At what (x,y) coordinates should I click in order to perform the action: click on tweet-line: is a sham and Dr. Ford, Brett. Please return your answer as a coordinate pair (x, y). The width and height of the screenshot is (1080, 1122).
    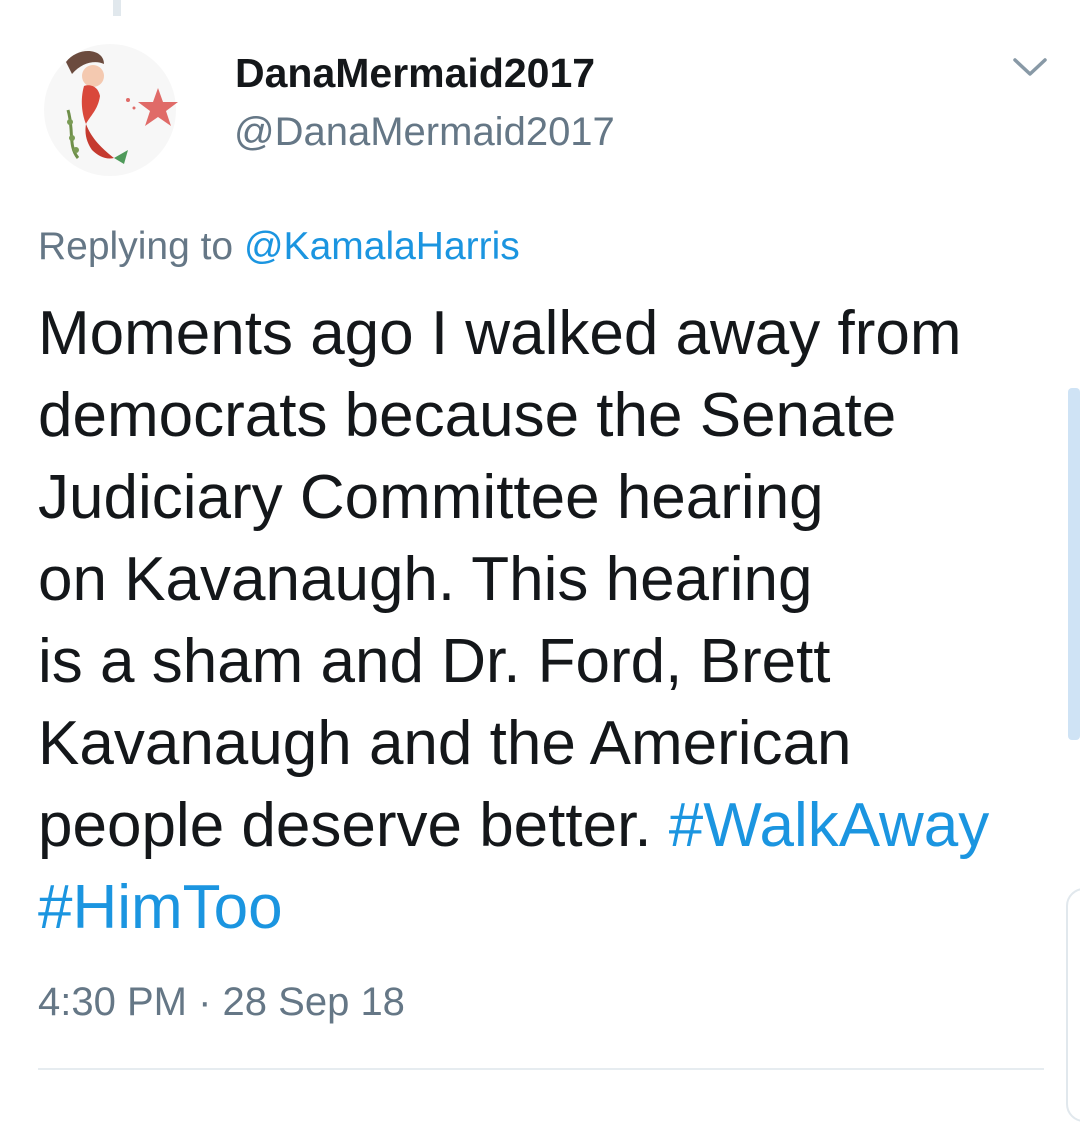
    Looking at the image, I should click on (434, 661).